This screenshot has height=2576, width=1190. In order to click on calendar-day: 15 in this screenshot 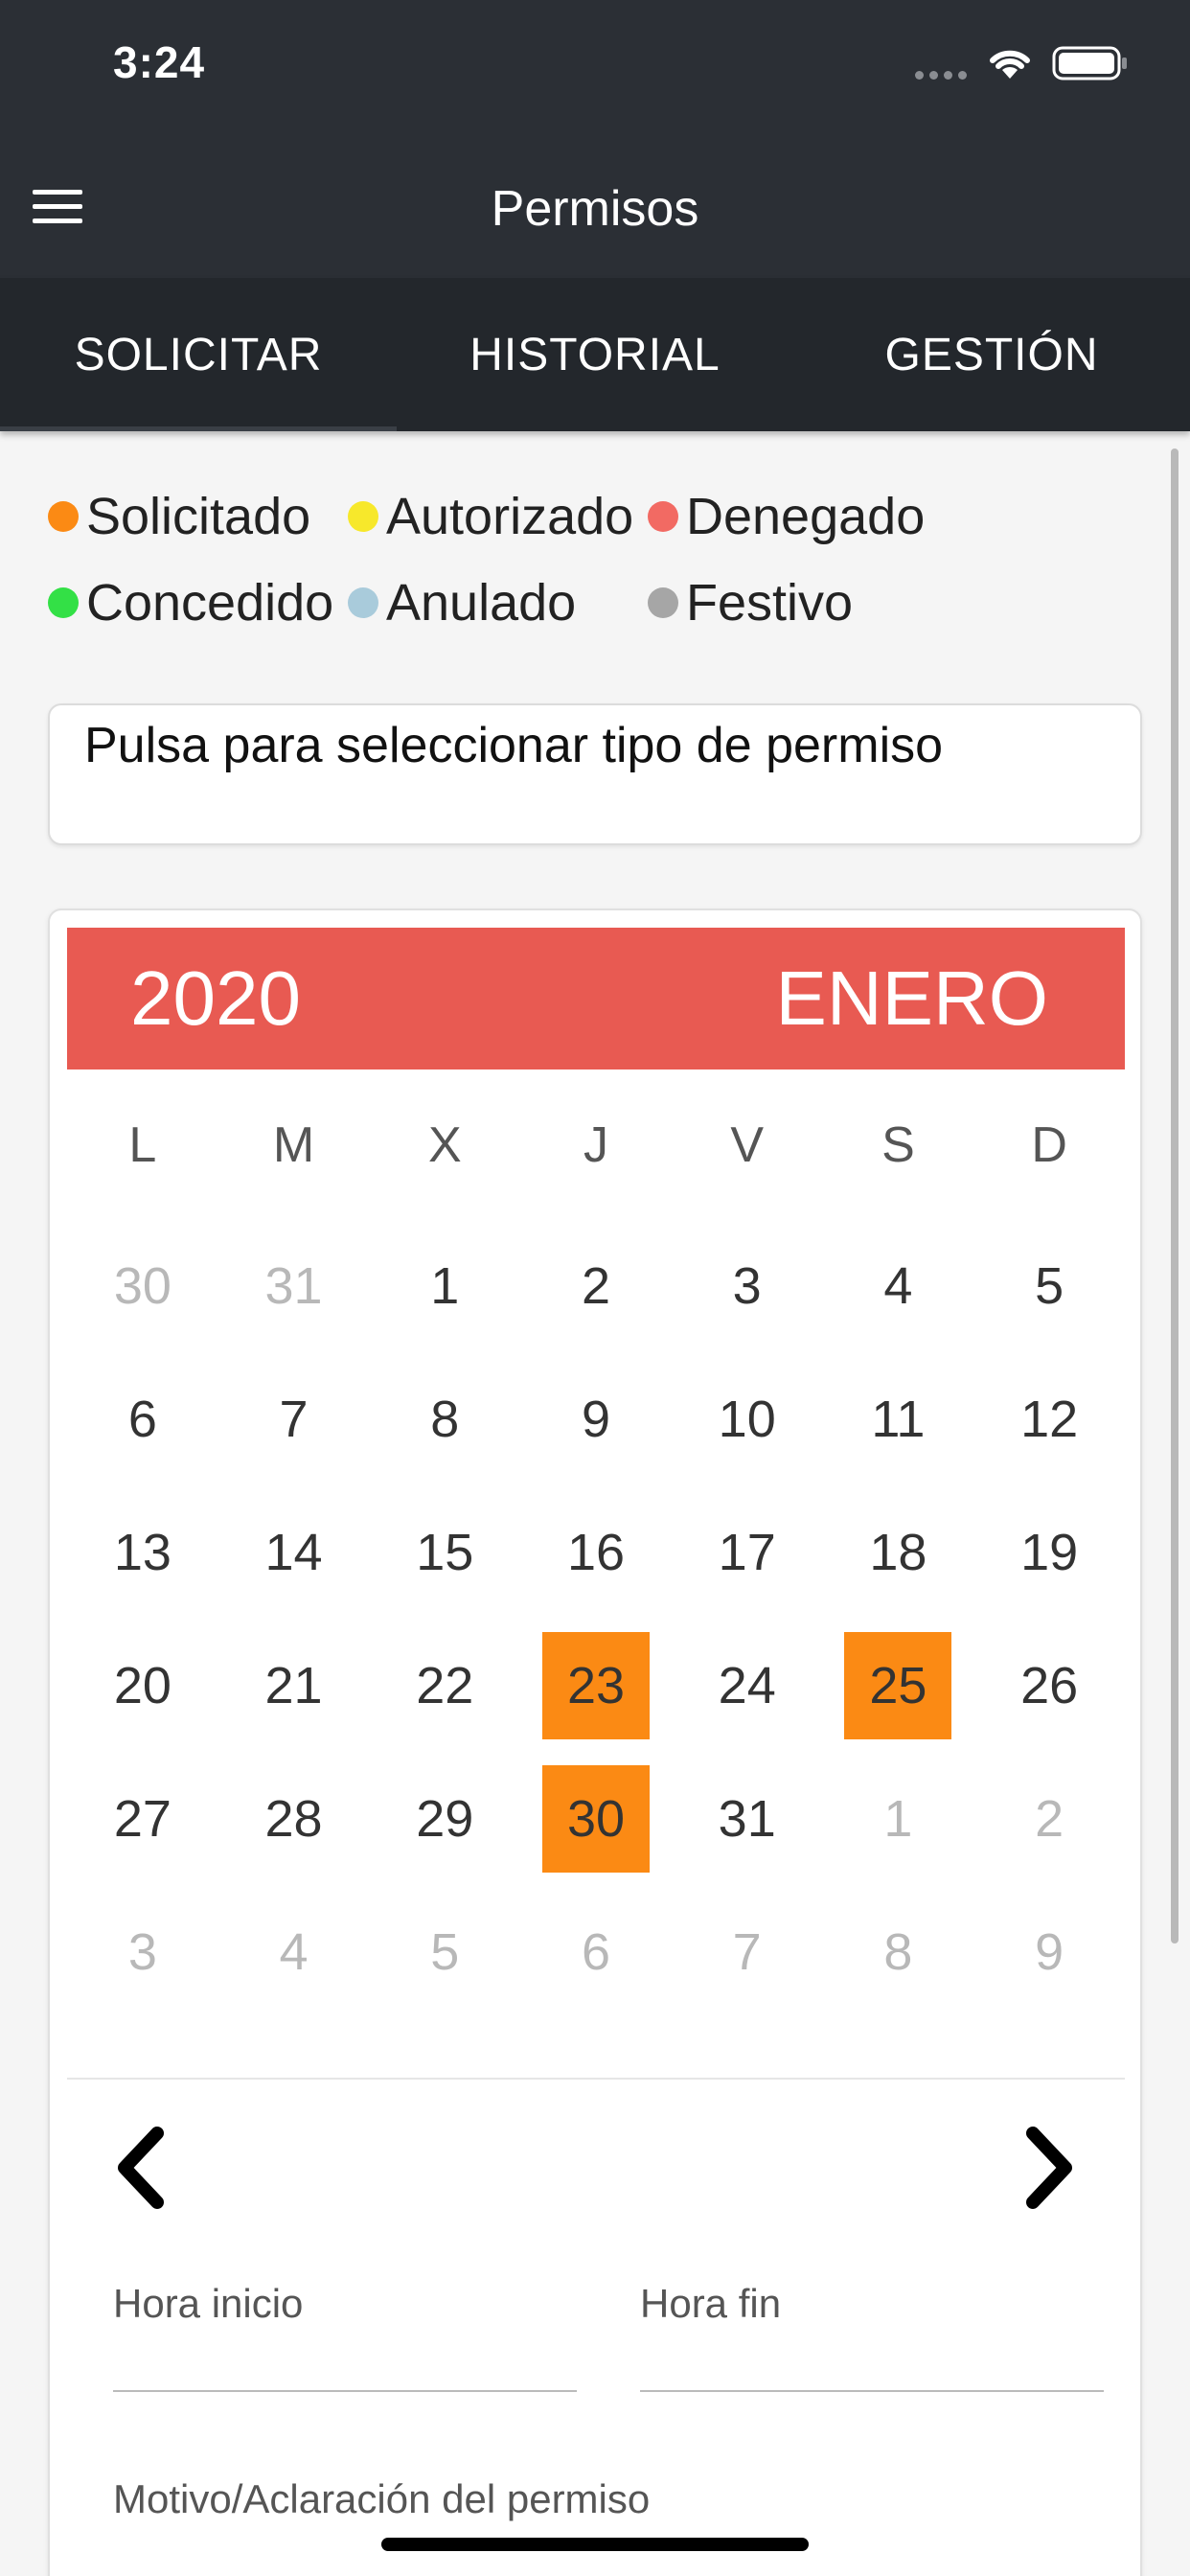, I will do `click(445, 1552)`.